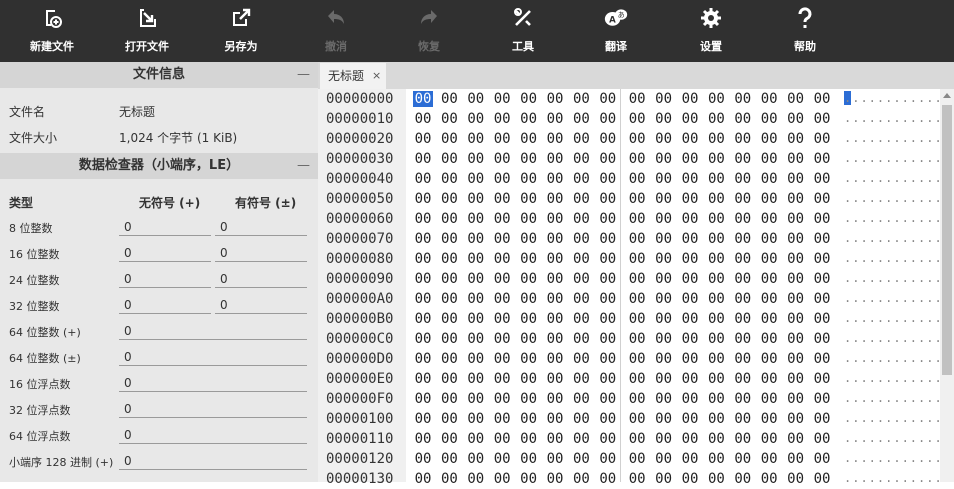 The height and width of the screenshot is (489, 954). I want to click on unsigned-value-field: 0, so click(165, 303).